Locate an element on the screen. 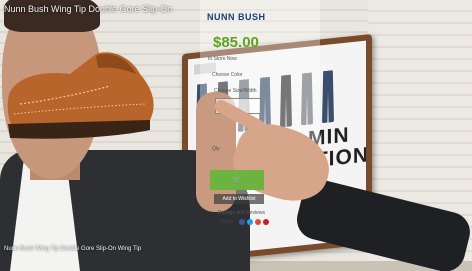 The height and width of the screenshot is (271, 472). share-label: Share: is located at coordinates (227, 222).